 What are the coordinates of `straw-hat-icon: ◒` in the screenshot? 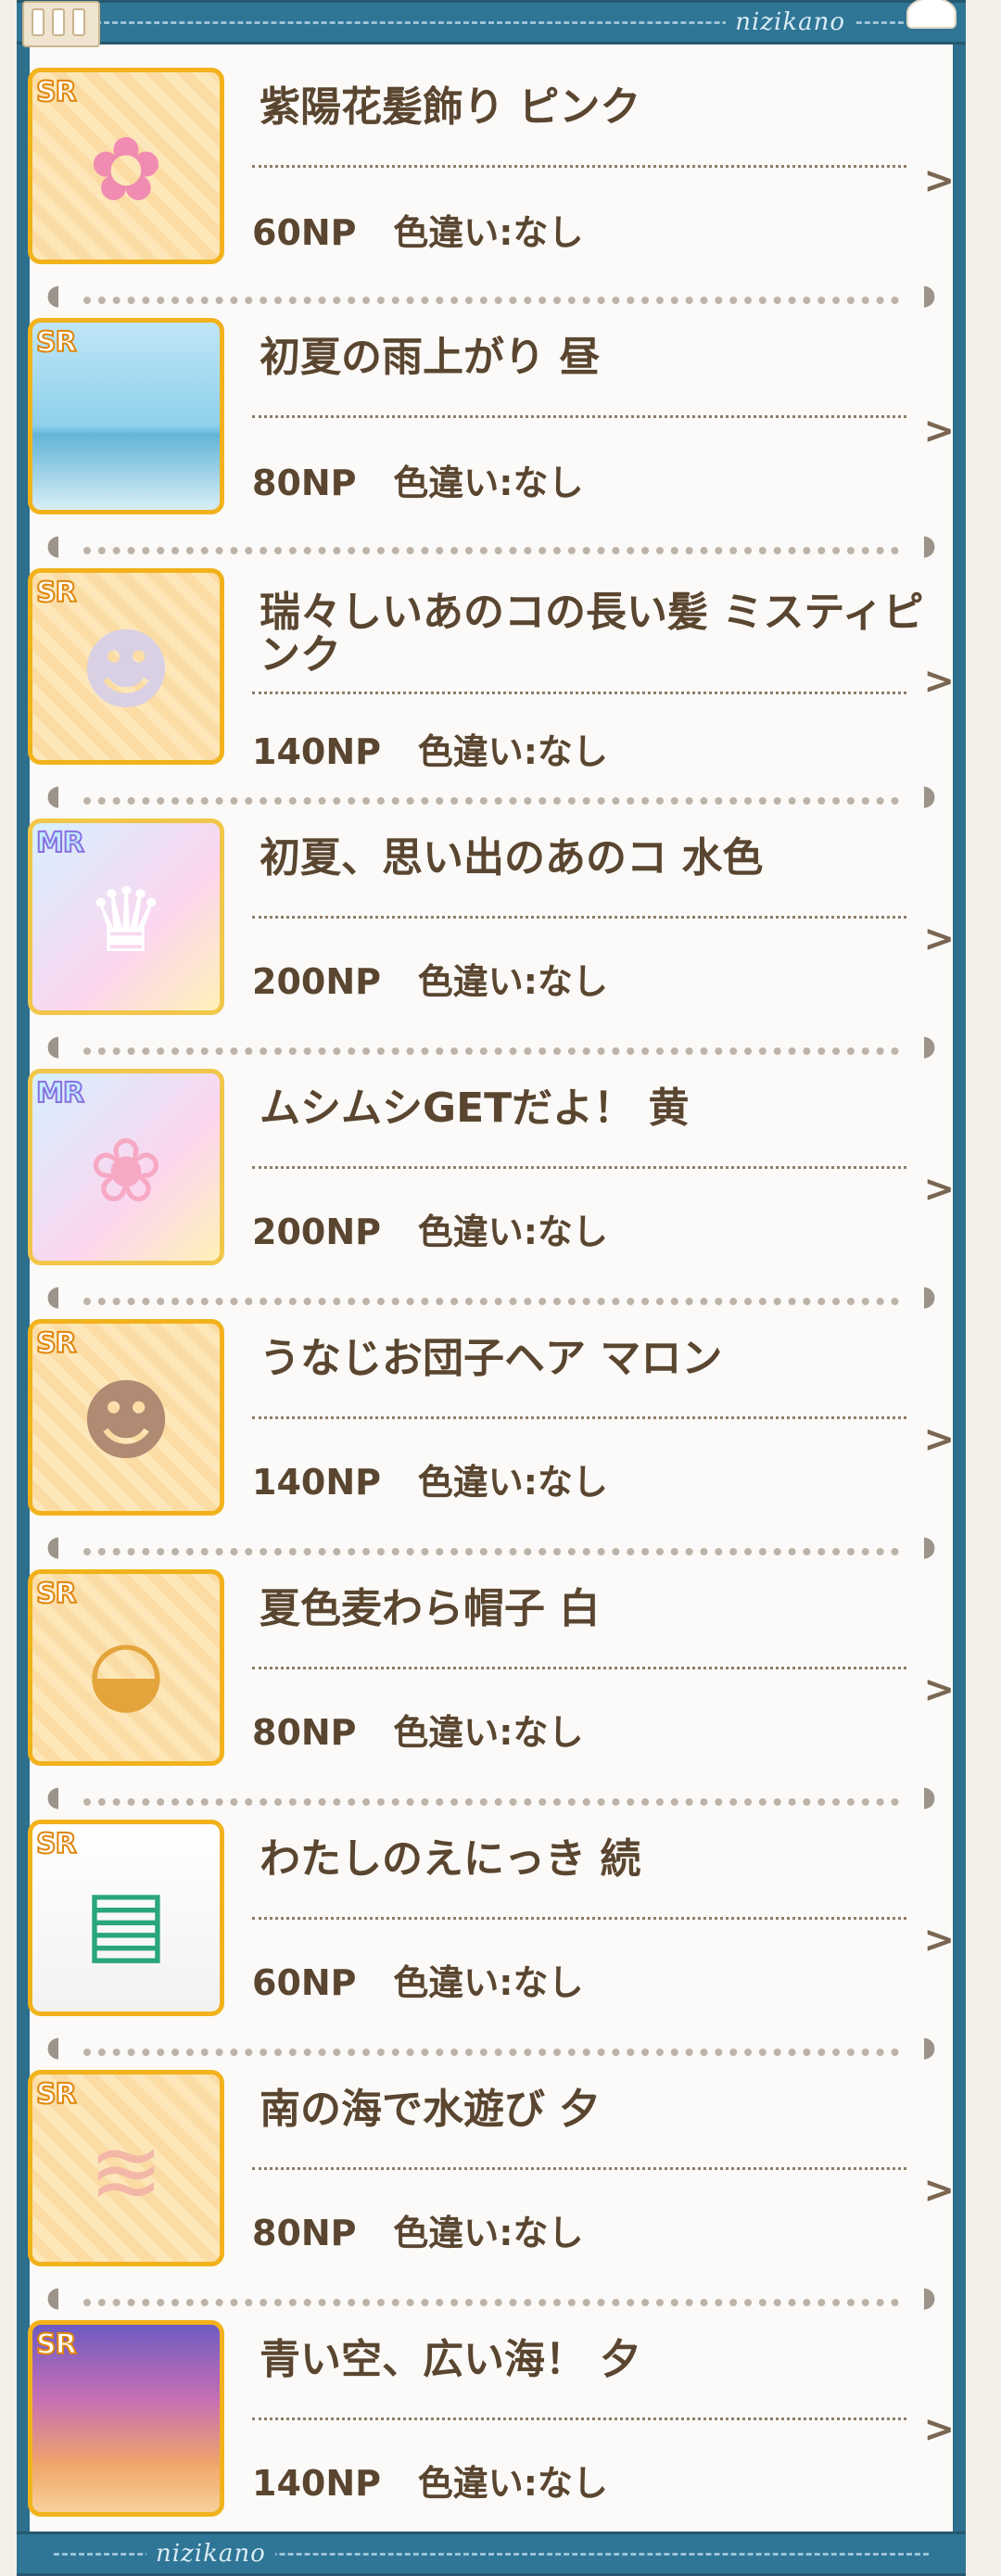 It's located at (126, 1671).